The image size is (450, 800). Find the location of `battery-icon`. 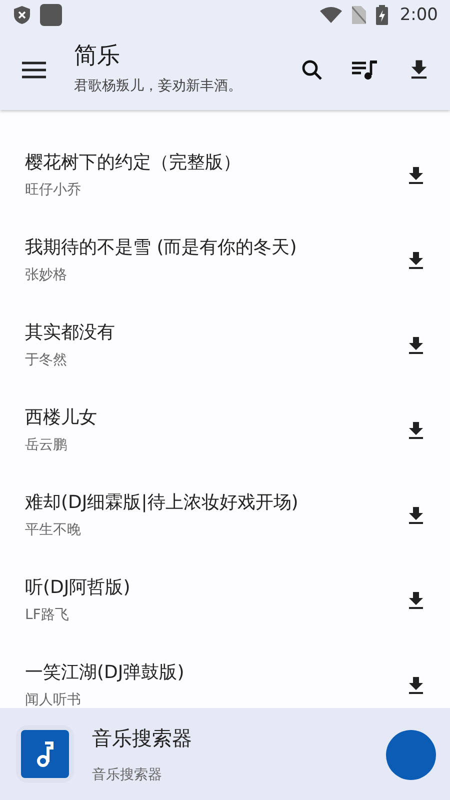

battery-icon is located at coordinates (382, 15).